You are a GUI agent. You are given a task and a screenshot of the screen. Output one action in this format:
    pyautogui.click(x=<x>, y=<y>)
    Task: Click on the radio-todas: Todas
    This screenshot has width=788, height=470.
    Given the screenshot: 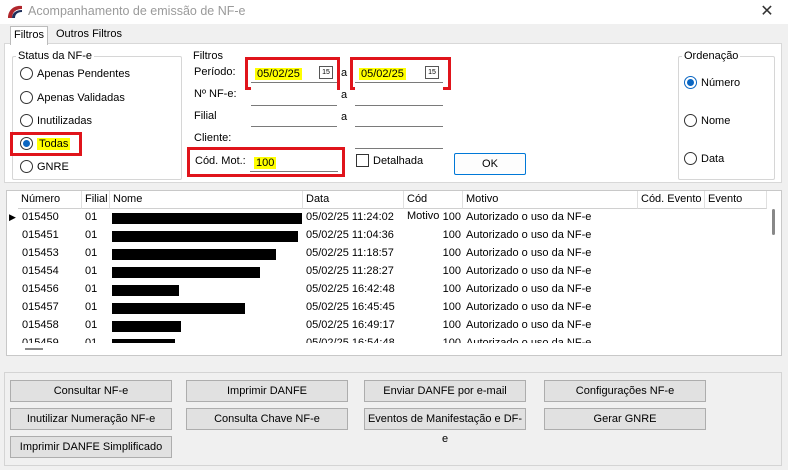 What is the action you would take?
    pyautogui.click(x=45, y=143)
    